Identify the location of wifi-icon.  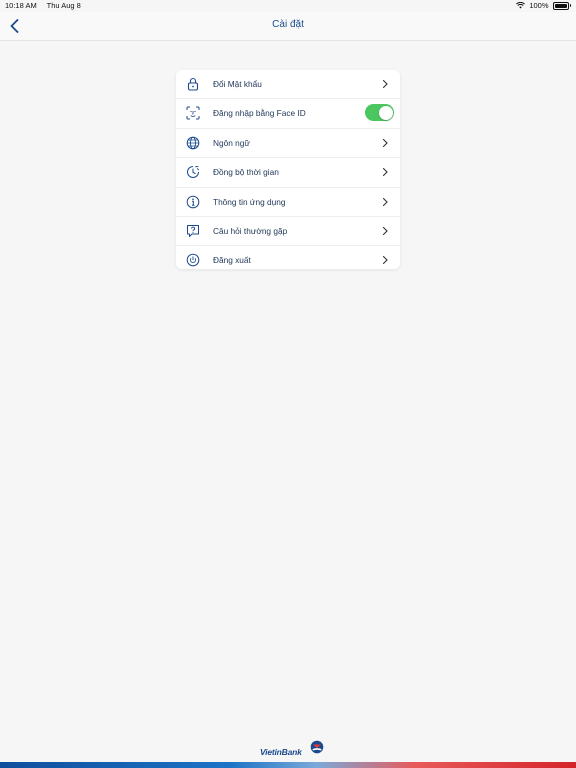
(521, 5).